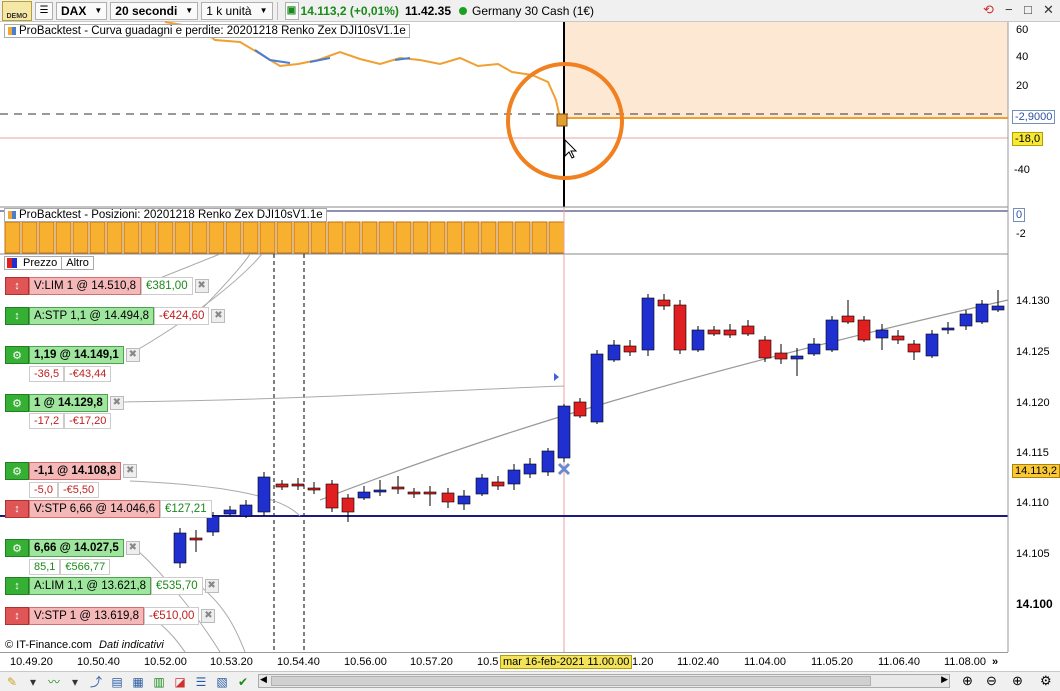 Image resolution: width=1060 pixels, height=691 pixels. What do you see at coordinates (698, 662) in the screenshot?
I see `time-axis-label: 11.02.40` at bounding box center [698, 662].